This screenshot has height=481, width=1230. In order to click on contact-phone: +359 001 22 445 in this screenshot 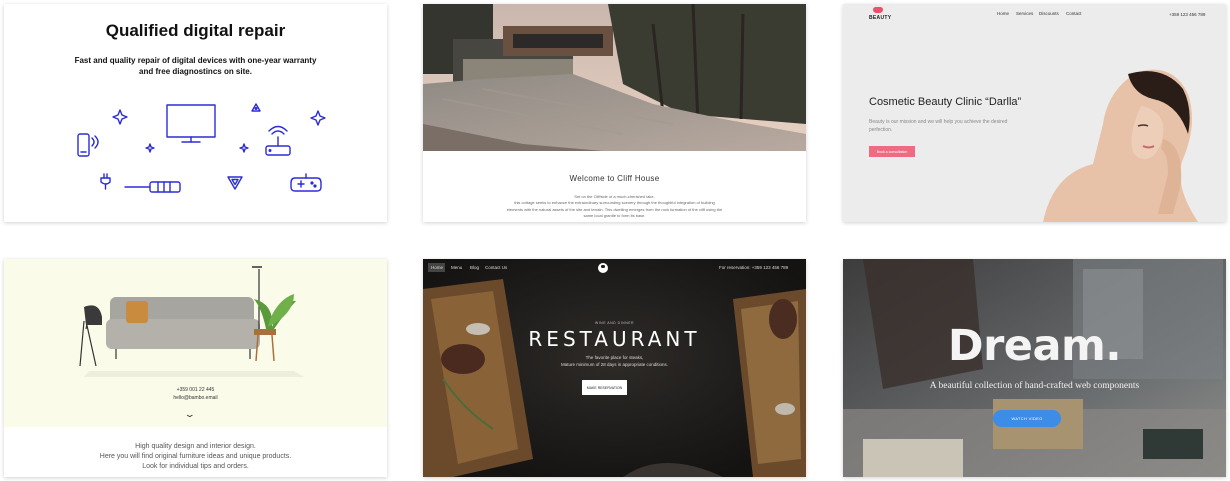, I will do `click(195, 390)`.